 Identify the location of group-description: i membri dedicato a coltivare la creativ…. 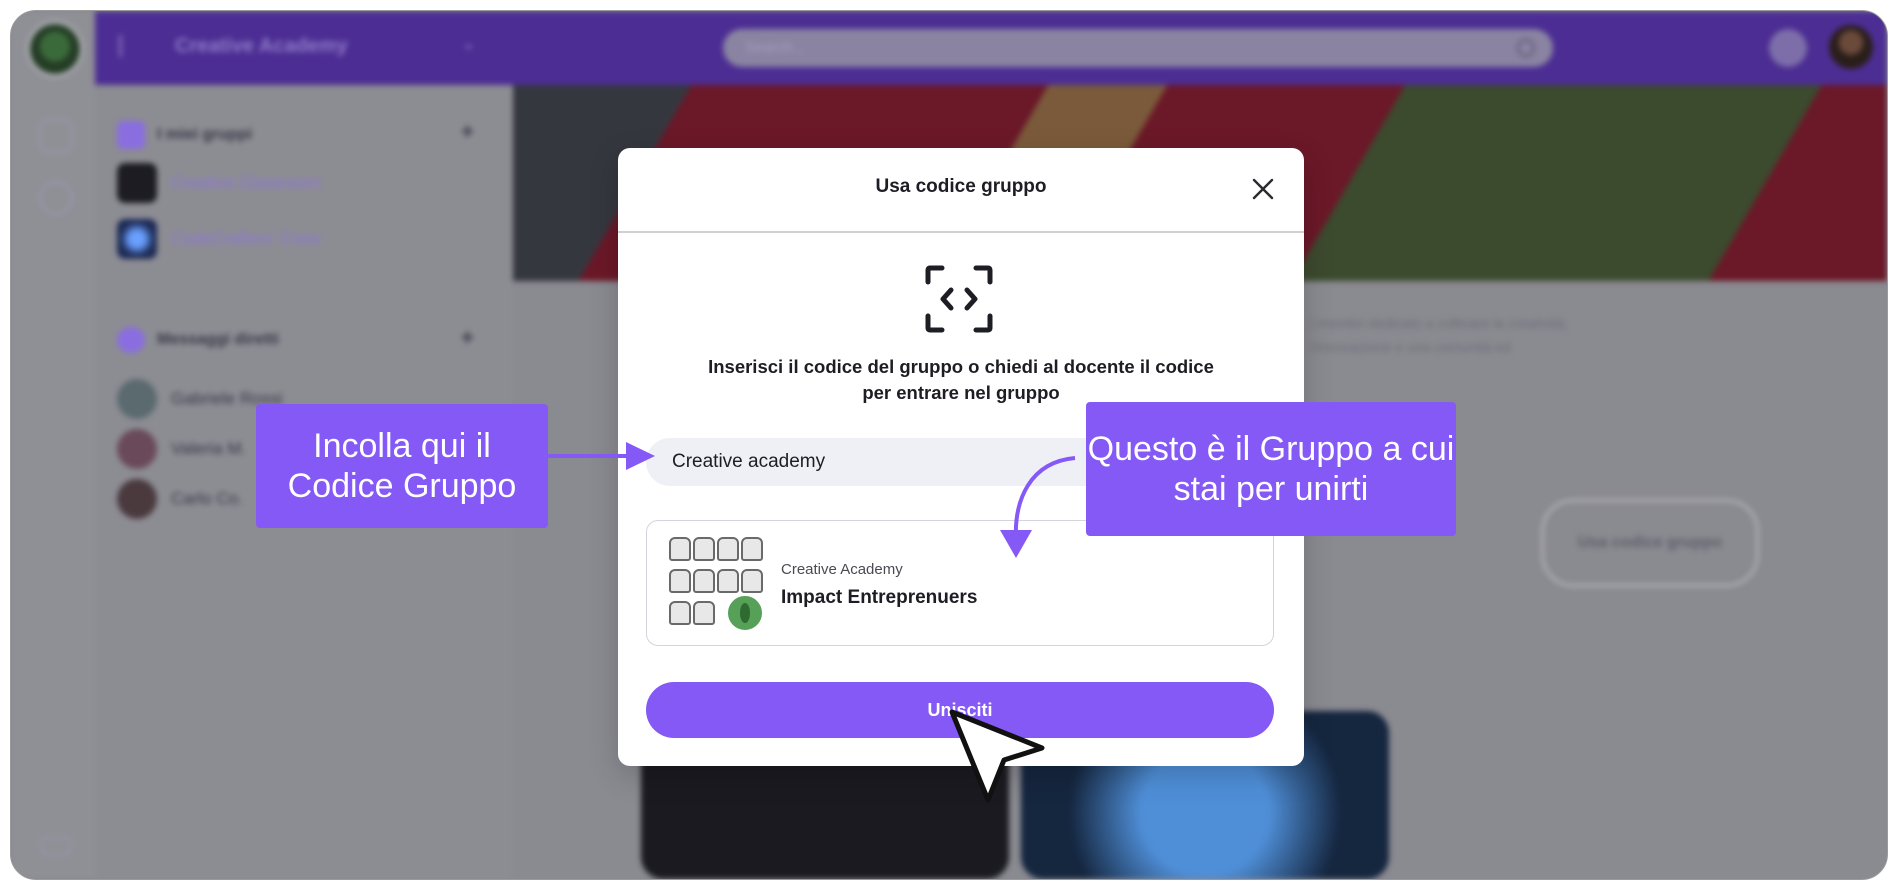
(1439, 335).